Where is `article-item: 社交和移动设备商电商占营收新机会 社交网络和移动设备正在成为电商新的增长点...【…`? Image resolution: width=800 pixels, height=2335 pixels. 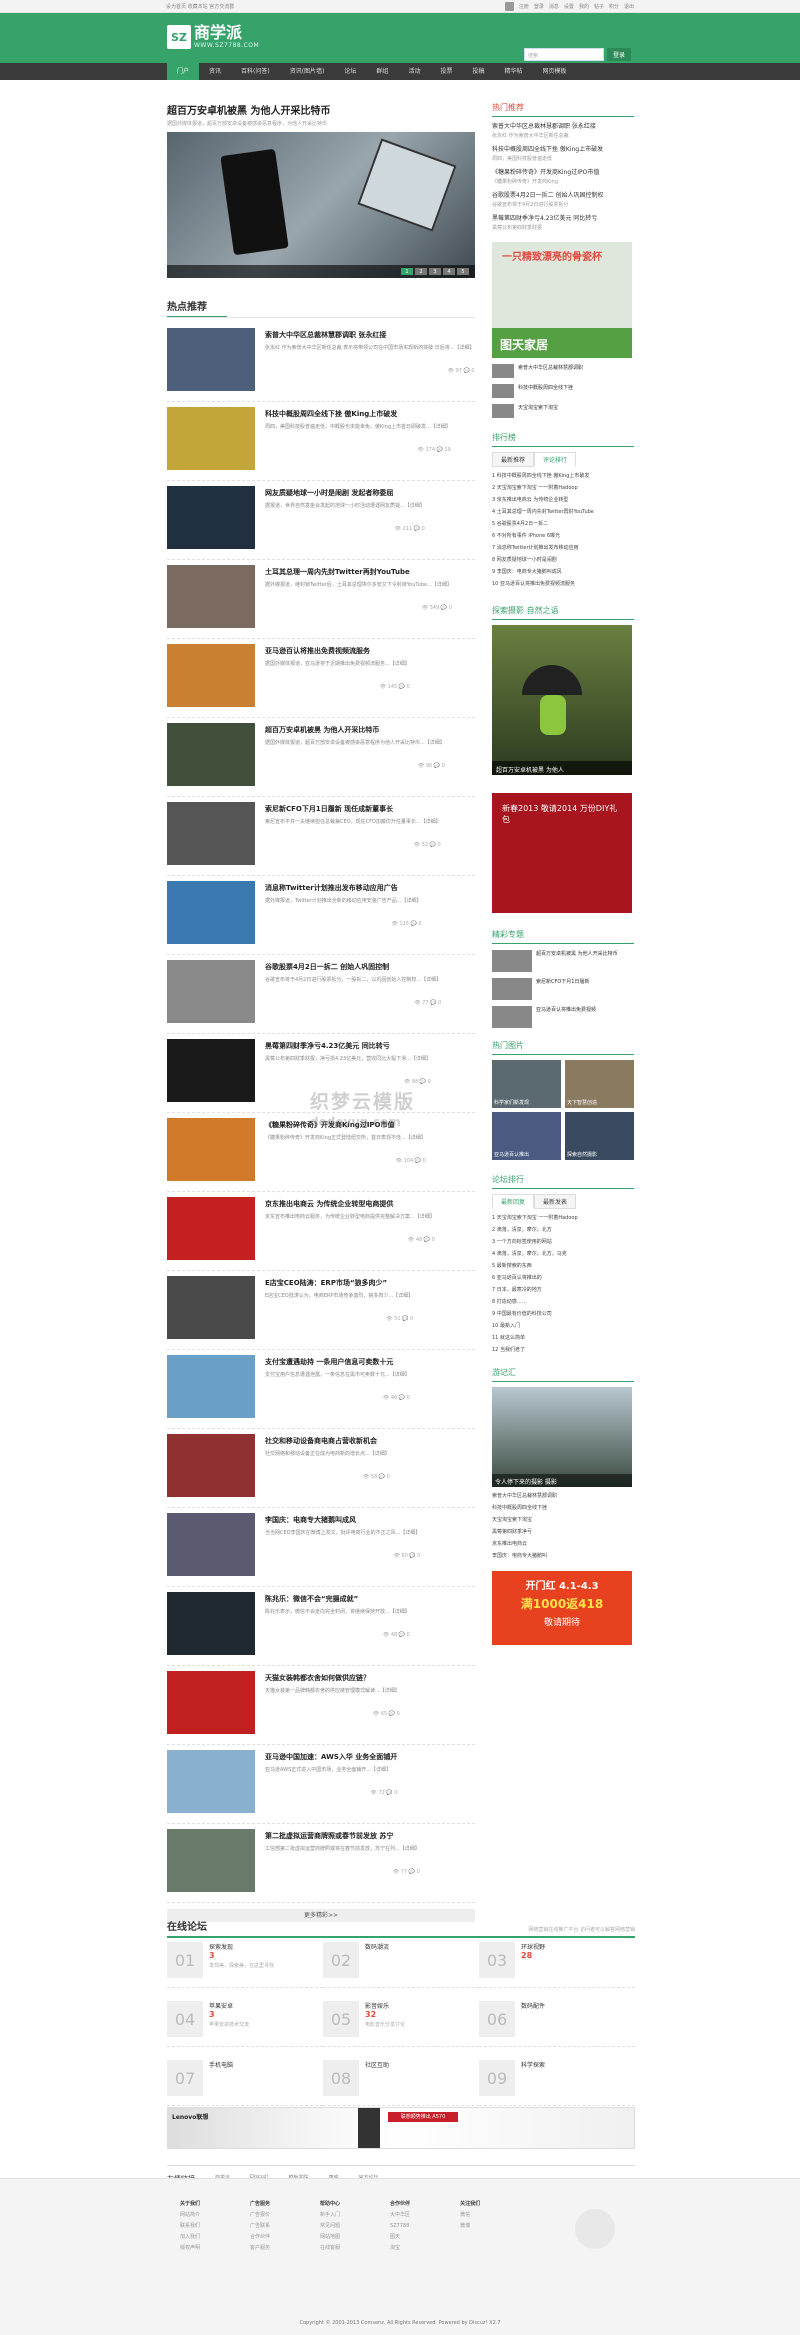
article-item: 社交和移动设备商电商占营收新机会 社交网络和移动设备正在成为电商新的增长点...【… is located at coordinates (321, 1468).